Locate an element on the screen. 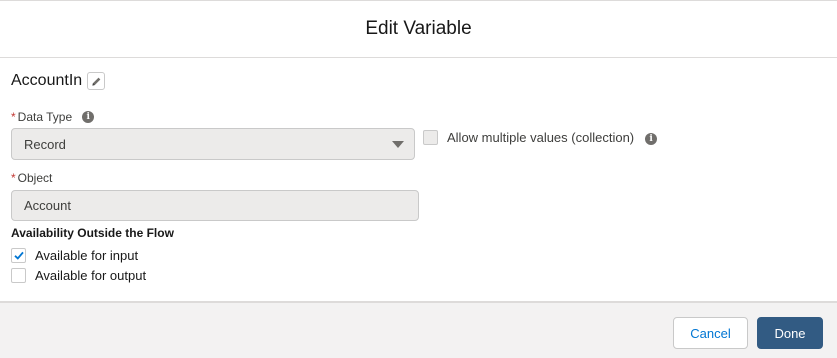  modal-title: Edit Variable is located at coordinates (418, 28).